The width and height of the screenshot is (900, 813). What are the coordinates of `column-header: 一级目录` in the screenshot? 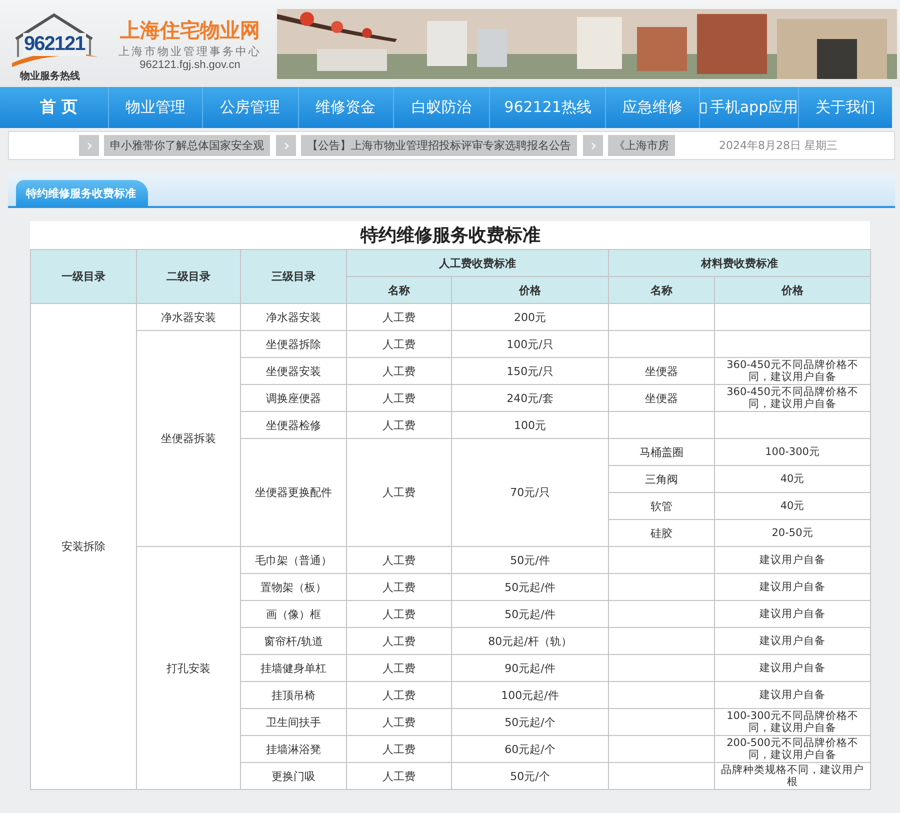 It's located at (83, 277).